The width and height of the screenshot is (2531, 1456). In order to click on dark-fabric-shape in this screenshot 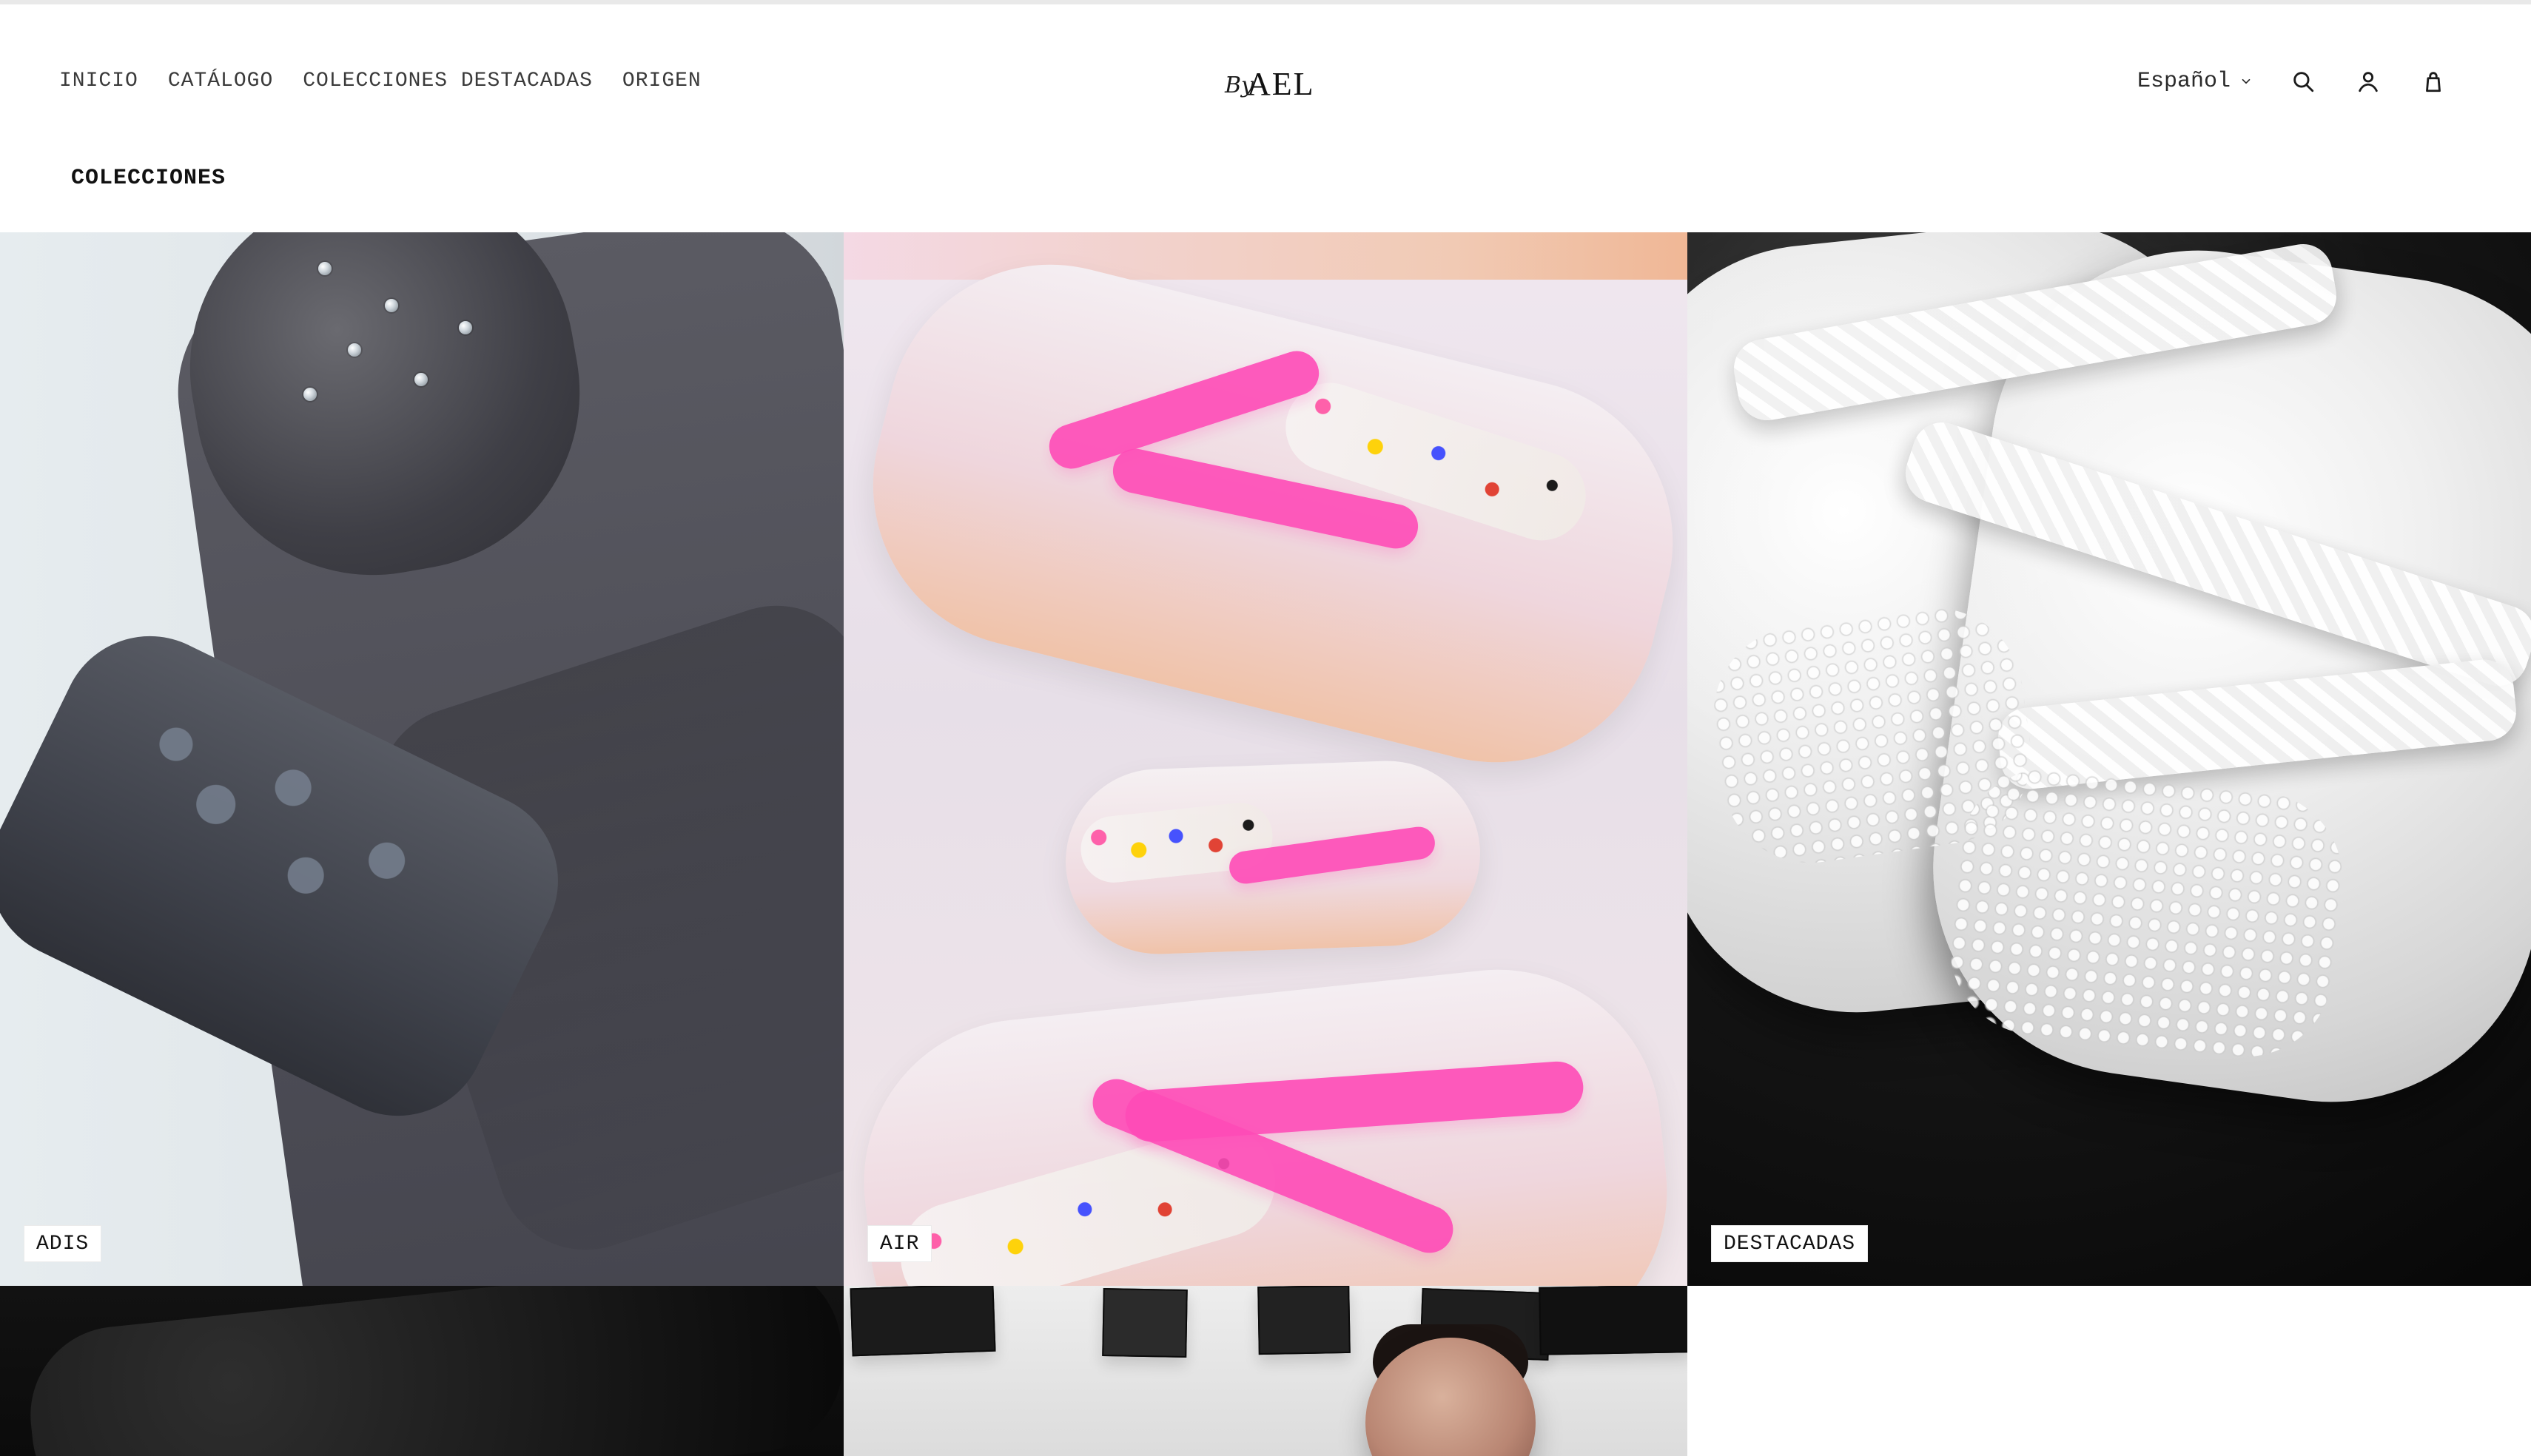, I will do `click(432, 1371)`.